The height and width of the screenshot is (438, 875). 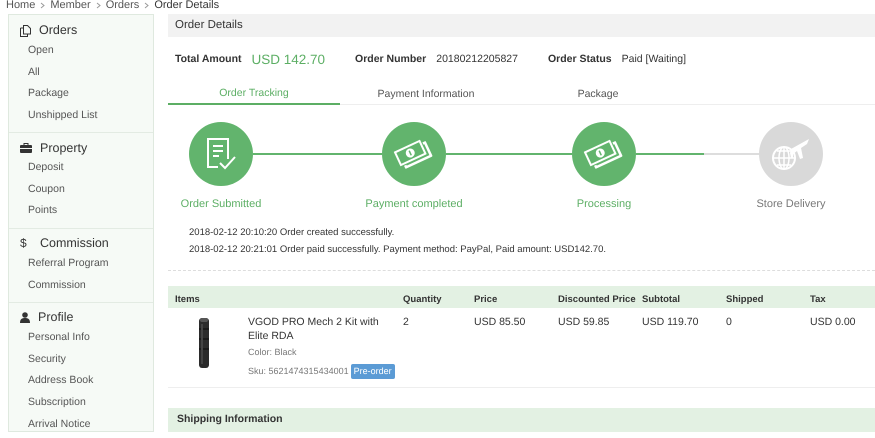 What do you see at coordinates (25, 30) in the screenshot?
I see `copy-icon` at bounding box center [25, 30].